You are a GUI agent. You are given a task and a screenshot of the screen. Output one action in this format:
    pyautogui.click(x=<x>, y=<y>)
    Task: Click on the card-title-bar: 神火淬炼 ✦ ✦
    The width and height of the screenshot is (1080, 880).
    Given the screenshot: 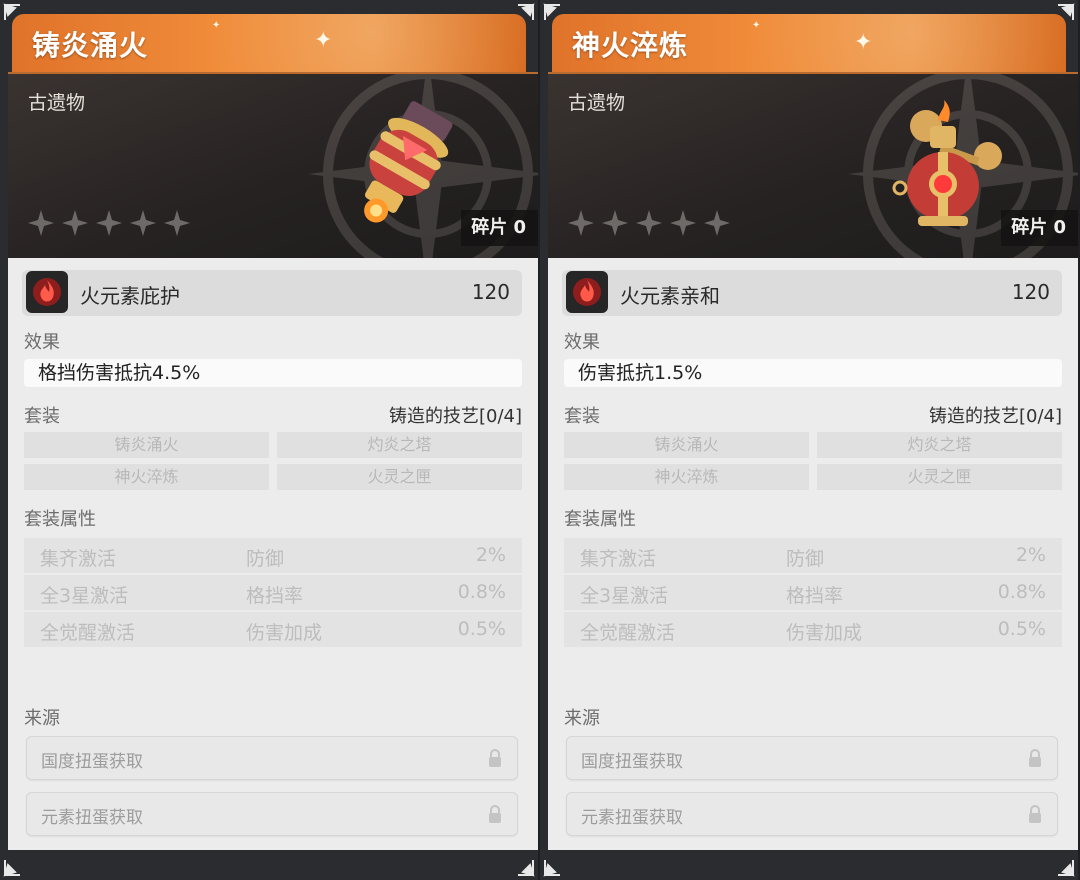 What is the action you would take?
    pyautogui.click(x=809, y=43)
    